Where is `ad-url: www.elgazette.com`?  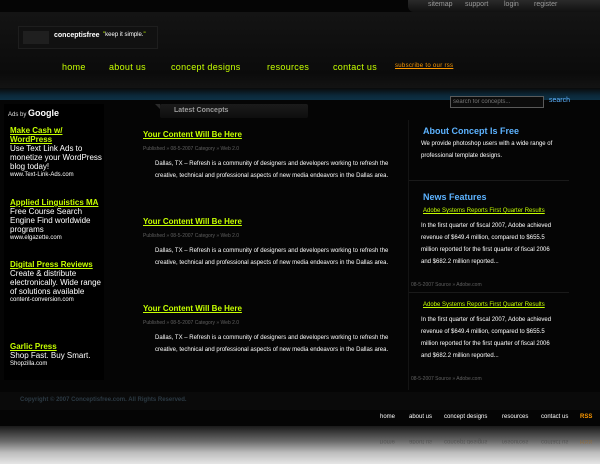
ad-url: www.elgazette.com is located at coordinates (57, 238).